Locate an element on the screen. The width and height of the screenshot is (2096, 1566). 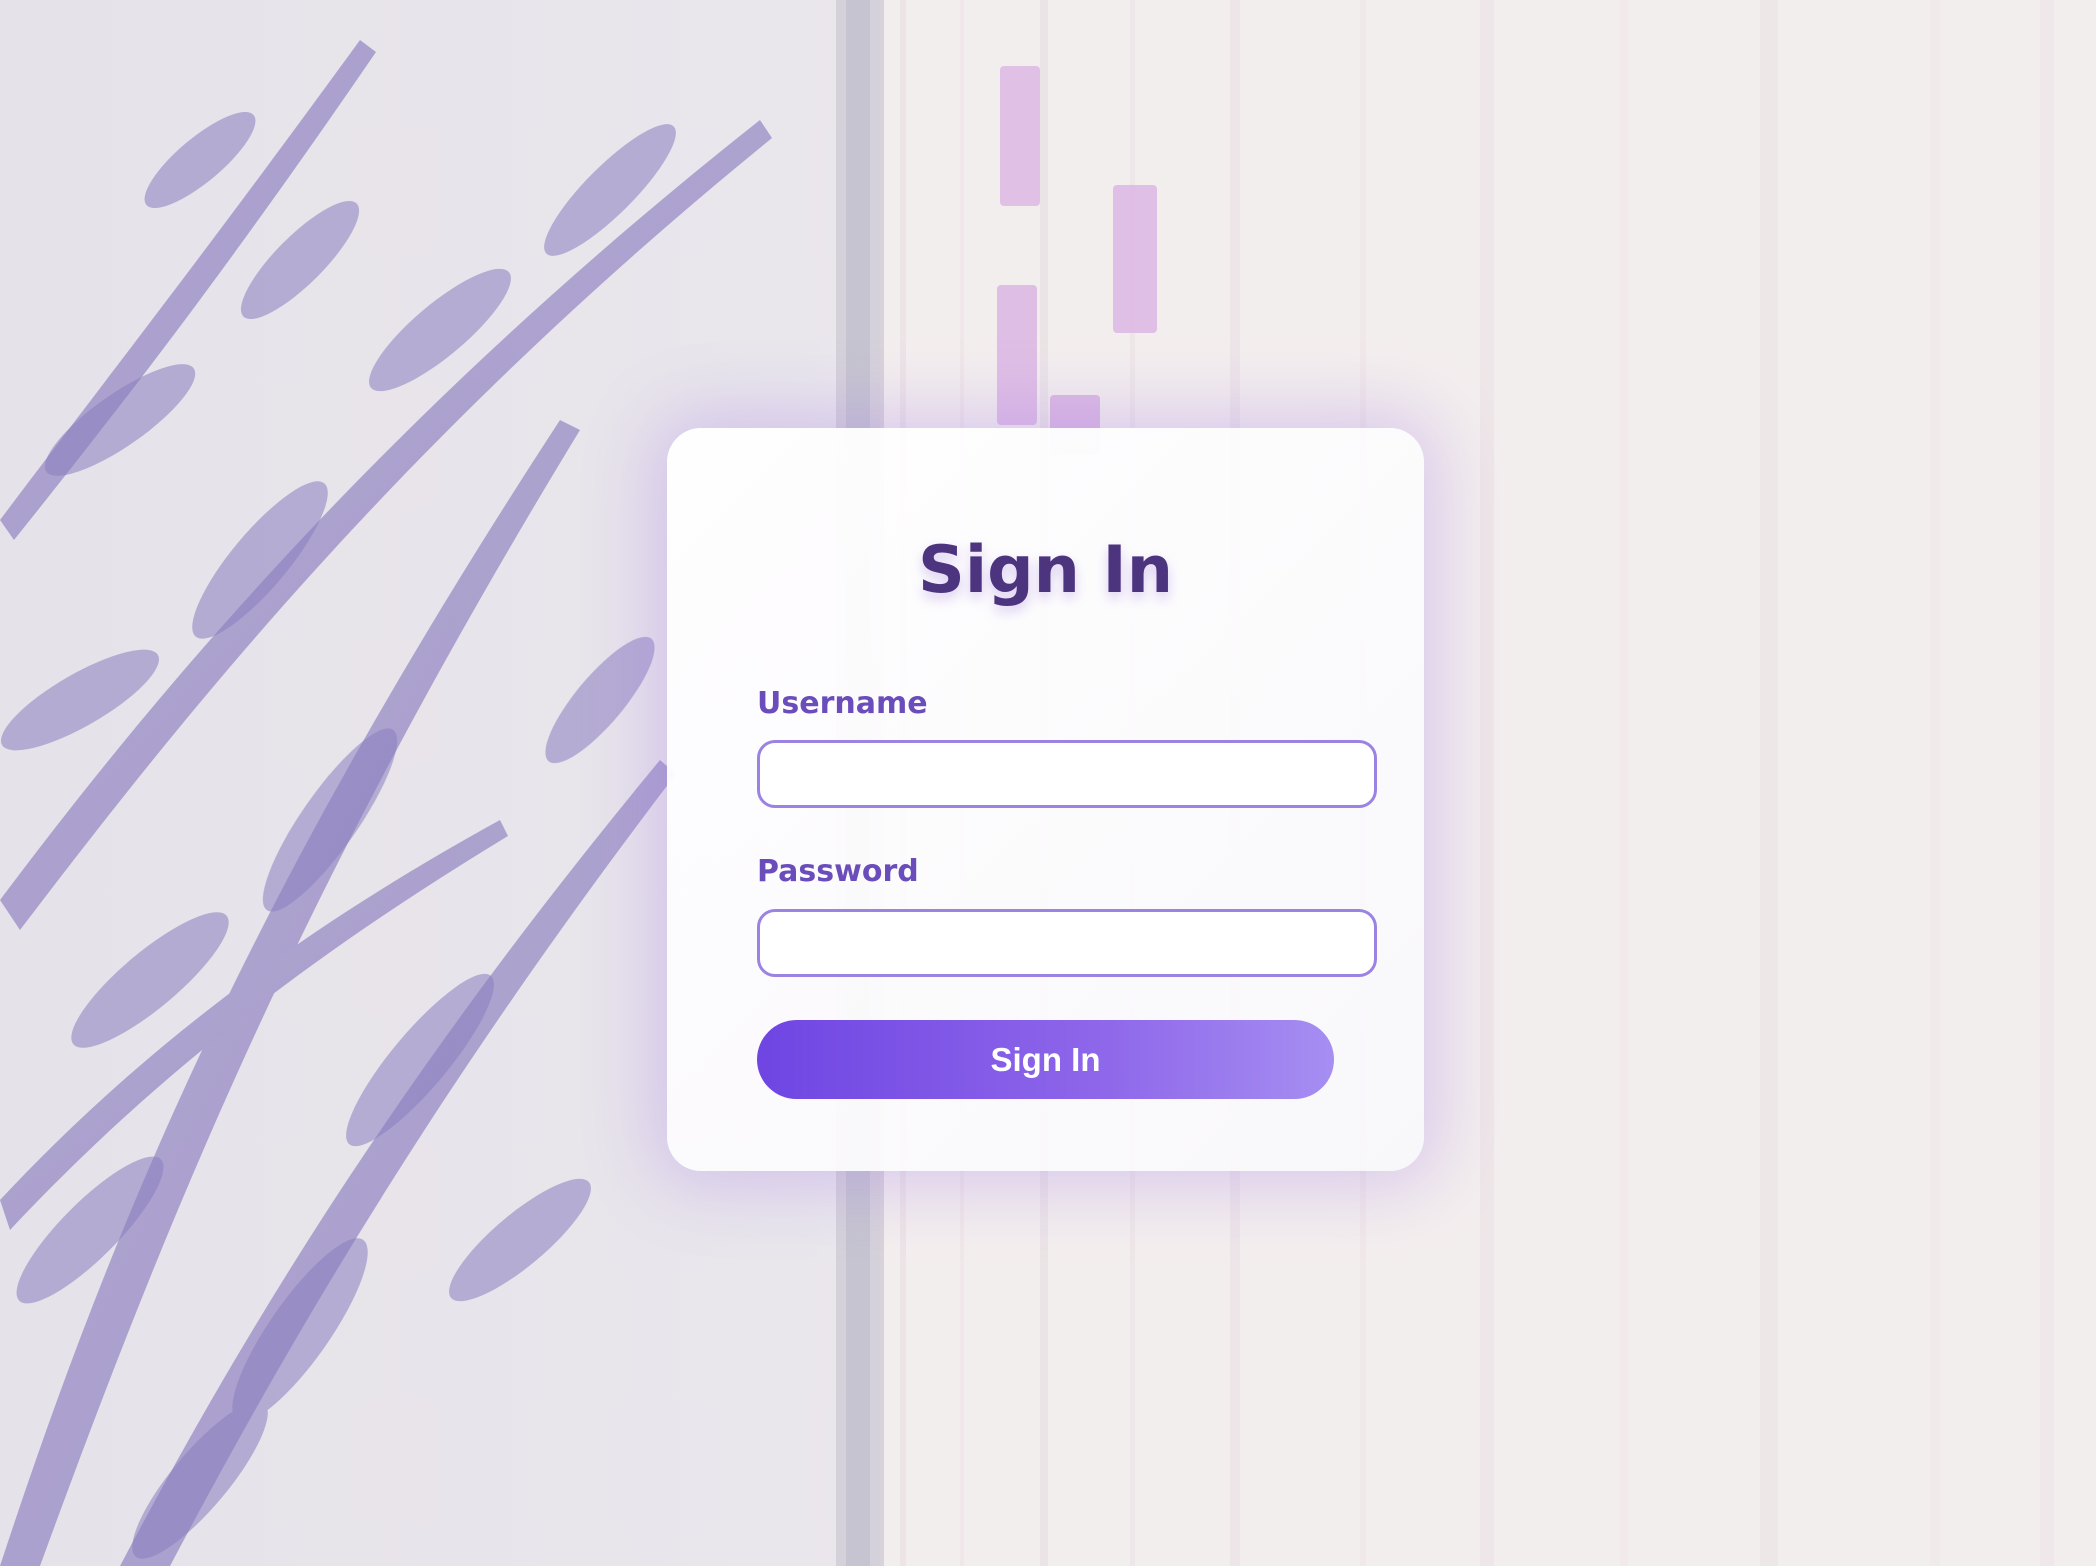
sign-in-button: Sign In is located at coordinates (1045, 1059).